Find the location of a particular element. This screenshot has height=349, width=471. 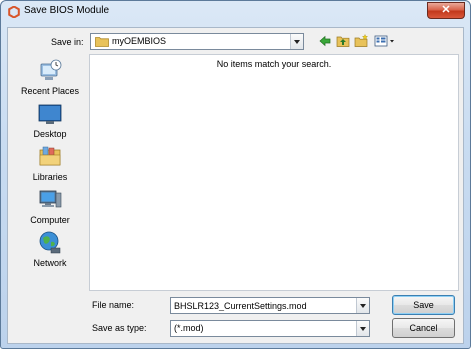

save-in-label: Save in: is located at coordinates (67, 42).